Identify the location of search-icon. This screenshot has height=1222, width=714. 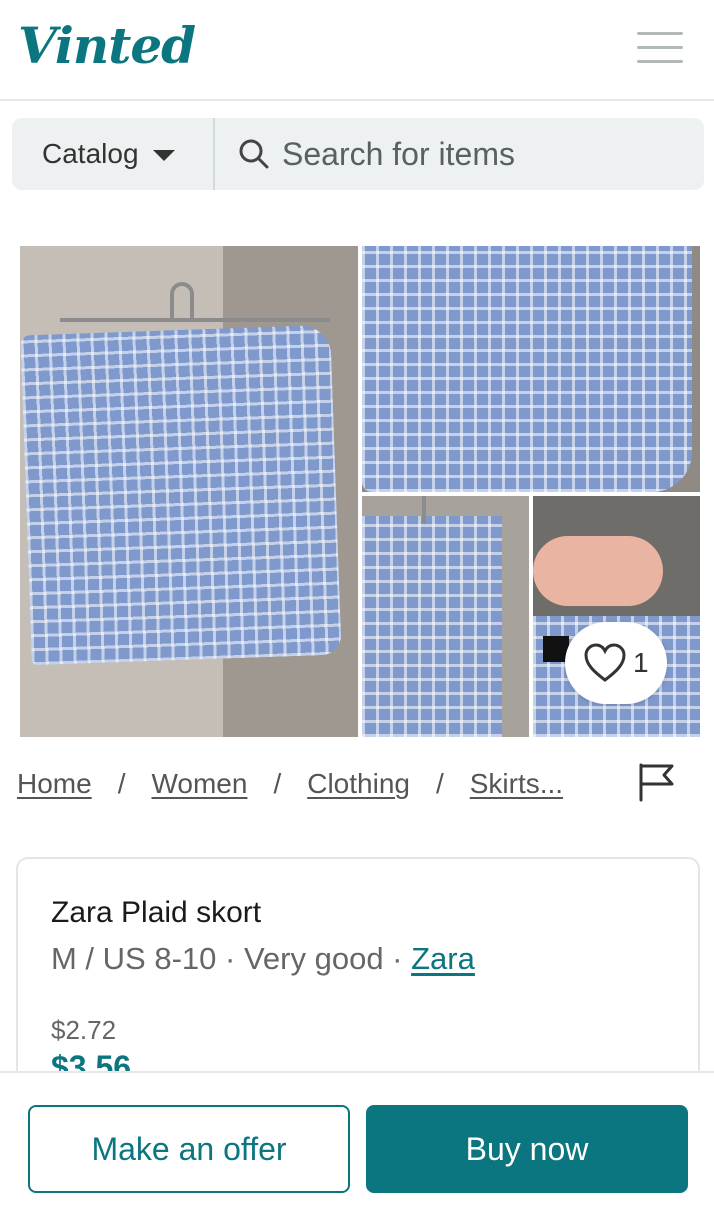
(254, 154).